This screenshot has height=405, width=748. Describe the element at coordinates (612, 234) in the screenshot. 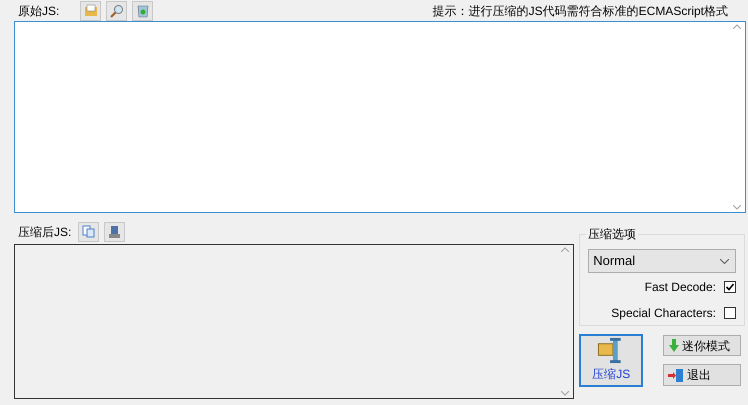

I see `options-title: 压缩选项` at that location.